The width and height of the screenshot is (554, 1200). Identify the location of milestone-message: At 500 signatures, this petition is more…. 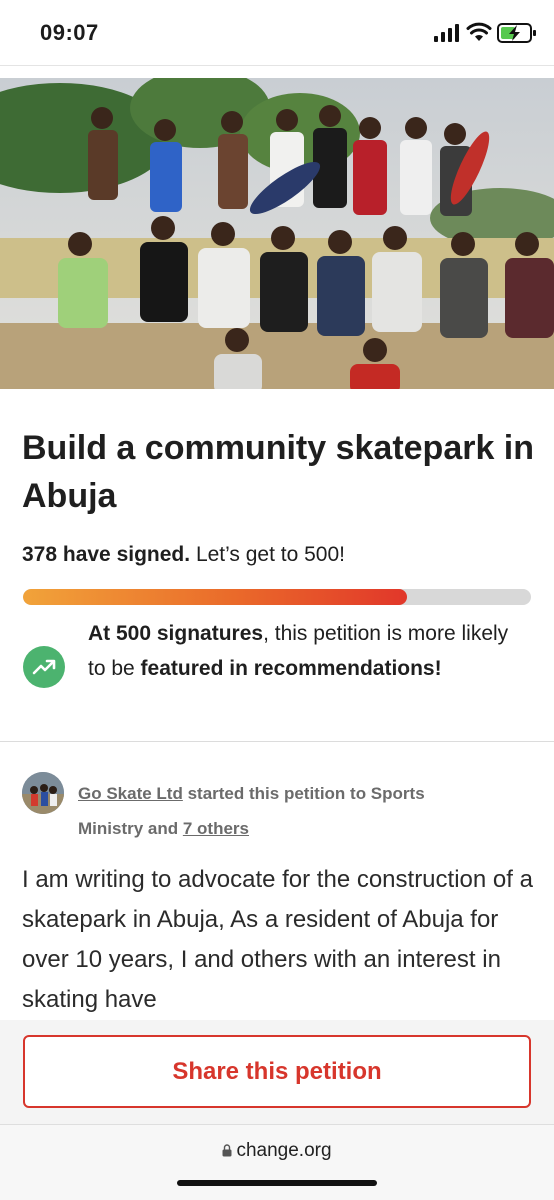
(308, 651).